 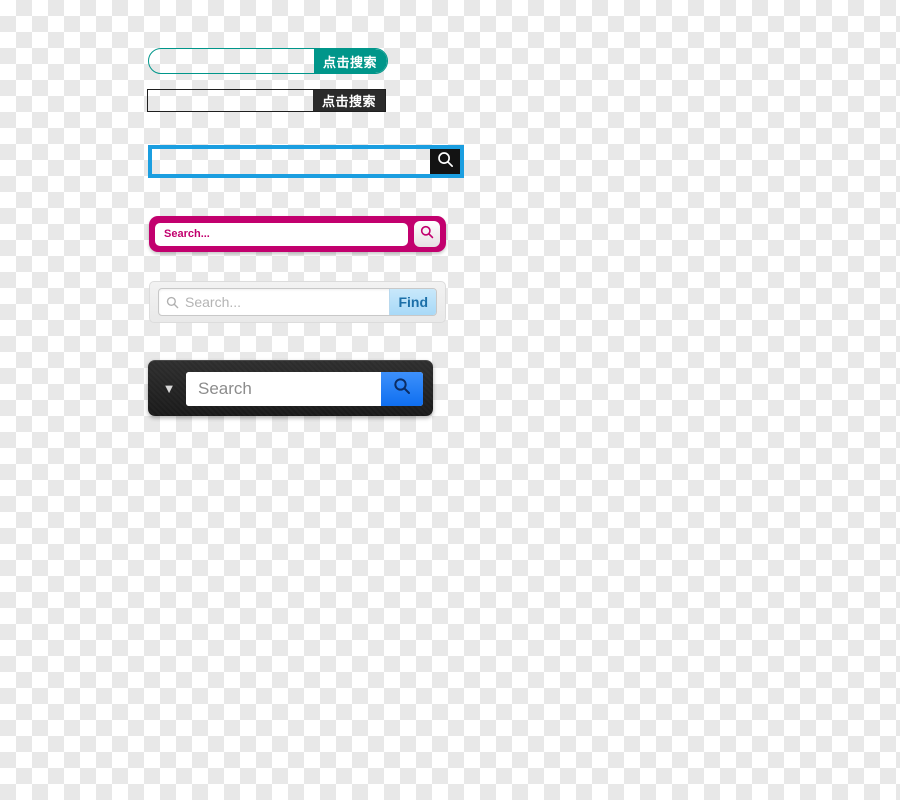 What do you see at coordinates (412, 302) in the screenshot?
I see `find-button: Find` at bounding box center [412, 302].